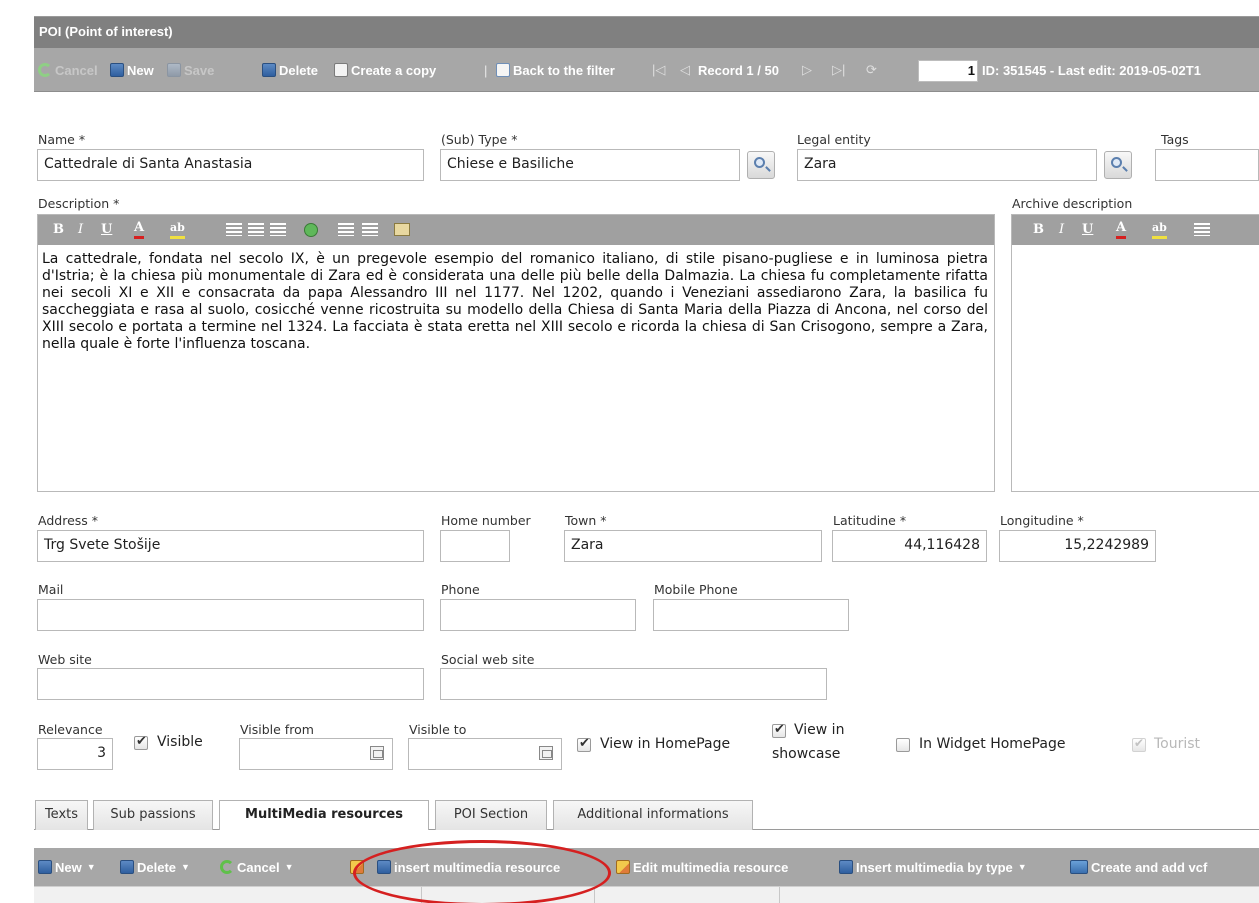 The width and height of the screenshot is (1259, 903). Describe the element at coordinates (1177, 744) in the screenshot. I see `tourist-label: Tourist` at that location.